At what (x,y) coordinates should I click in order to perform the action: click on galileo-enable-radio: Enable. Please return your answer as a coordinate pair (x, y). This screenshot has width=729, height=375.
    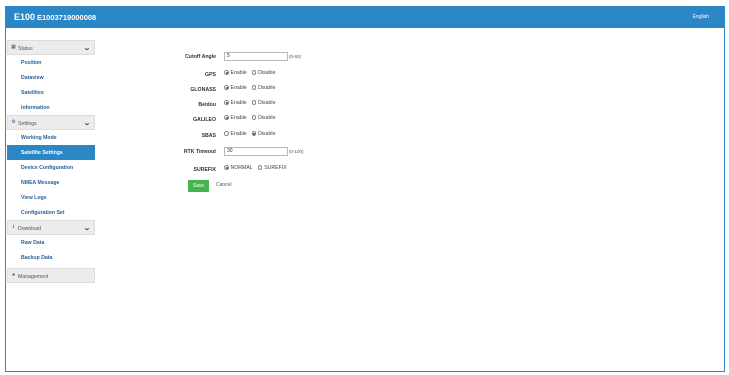
    Looking at the image, I should click on (237, 118).